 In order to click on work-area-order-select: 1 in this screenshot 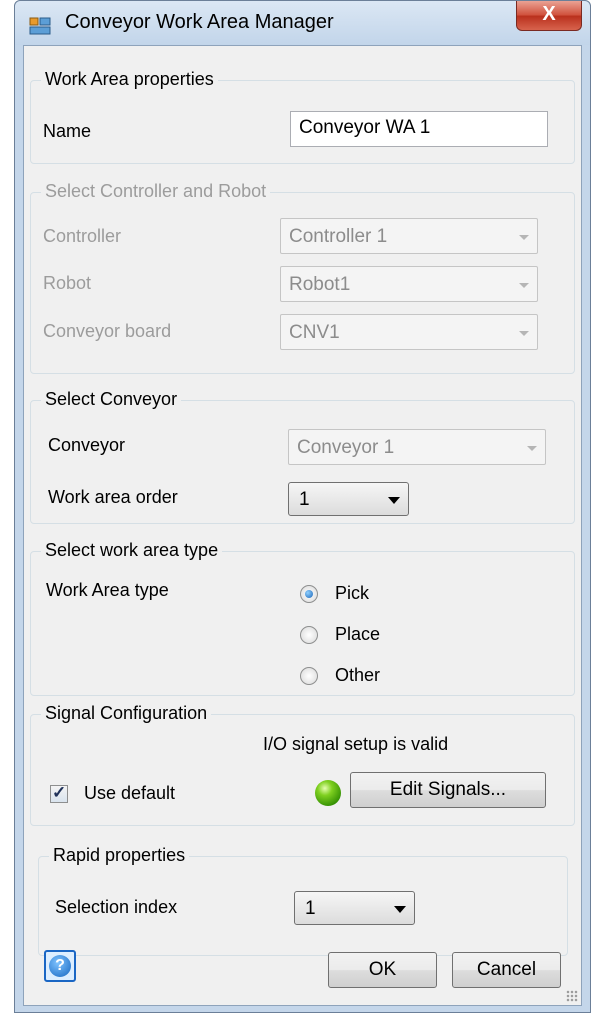, I will do `click(348, 499)`.